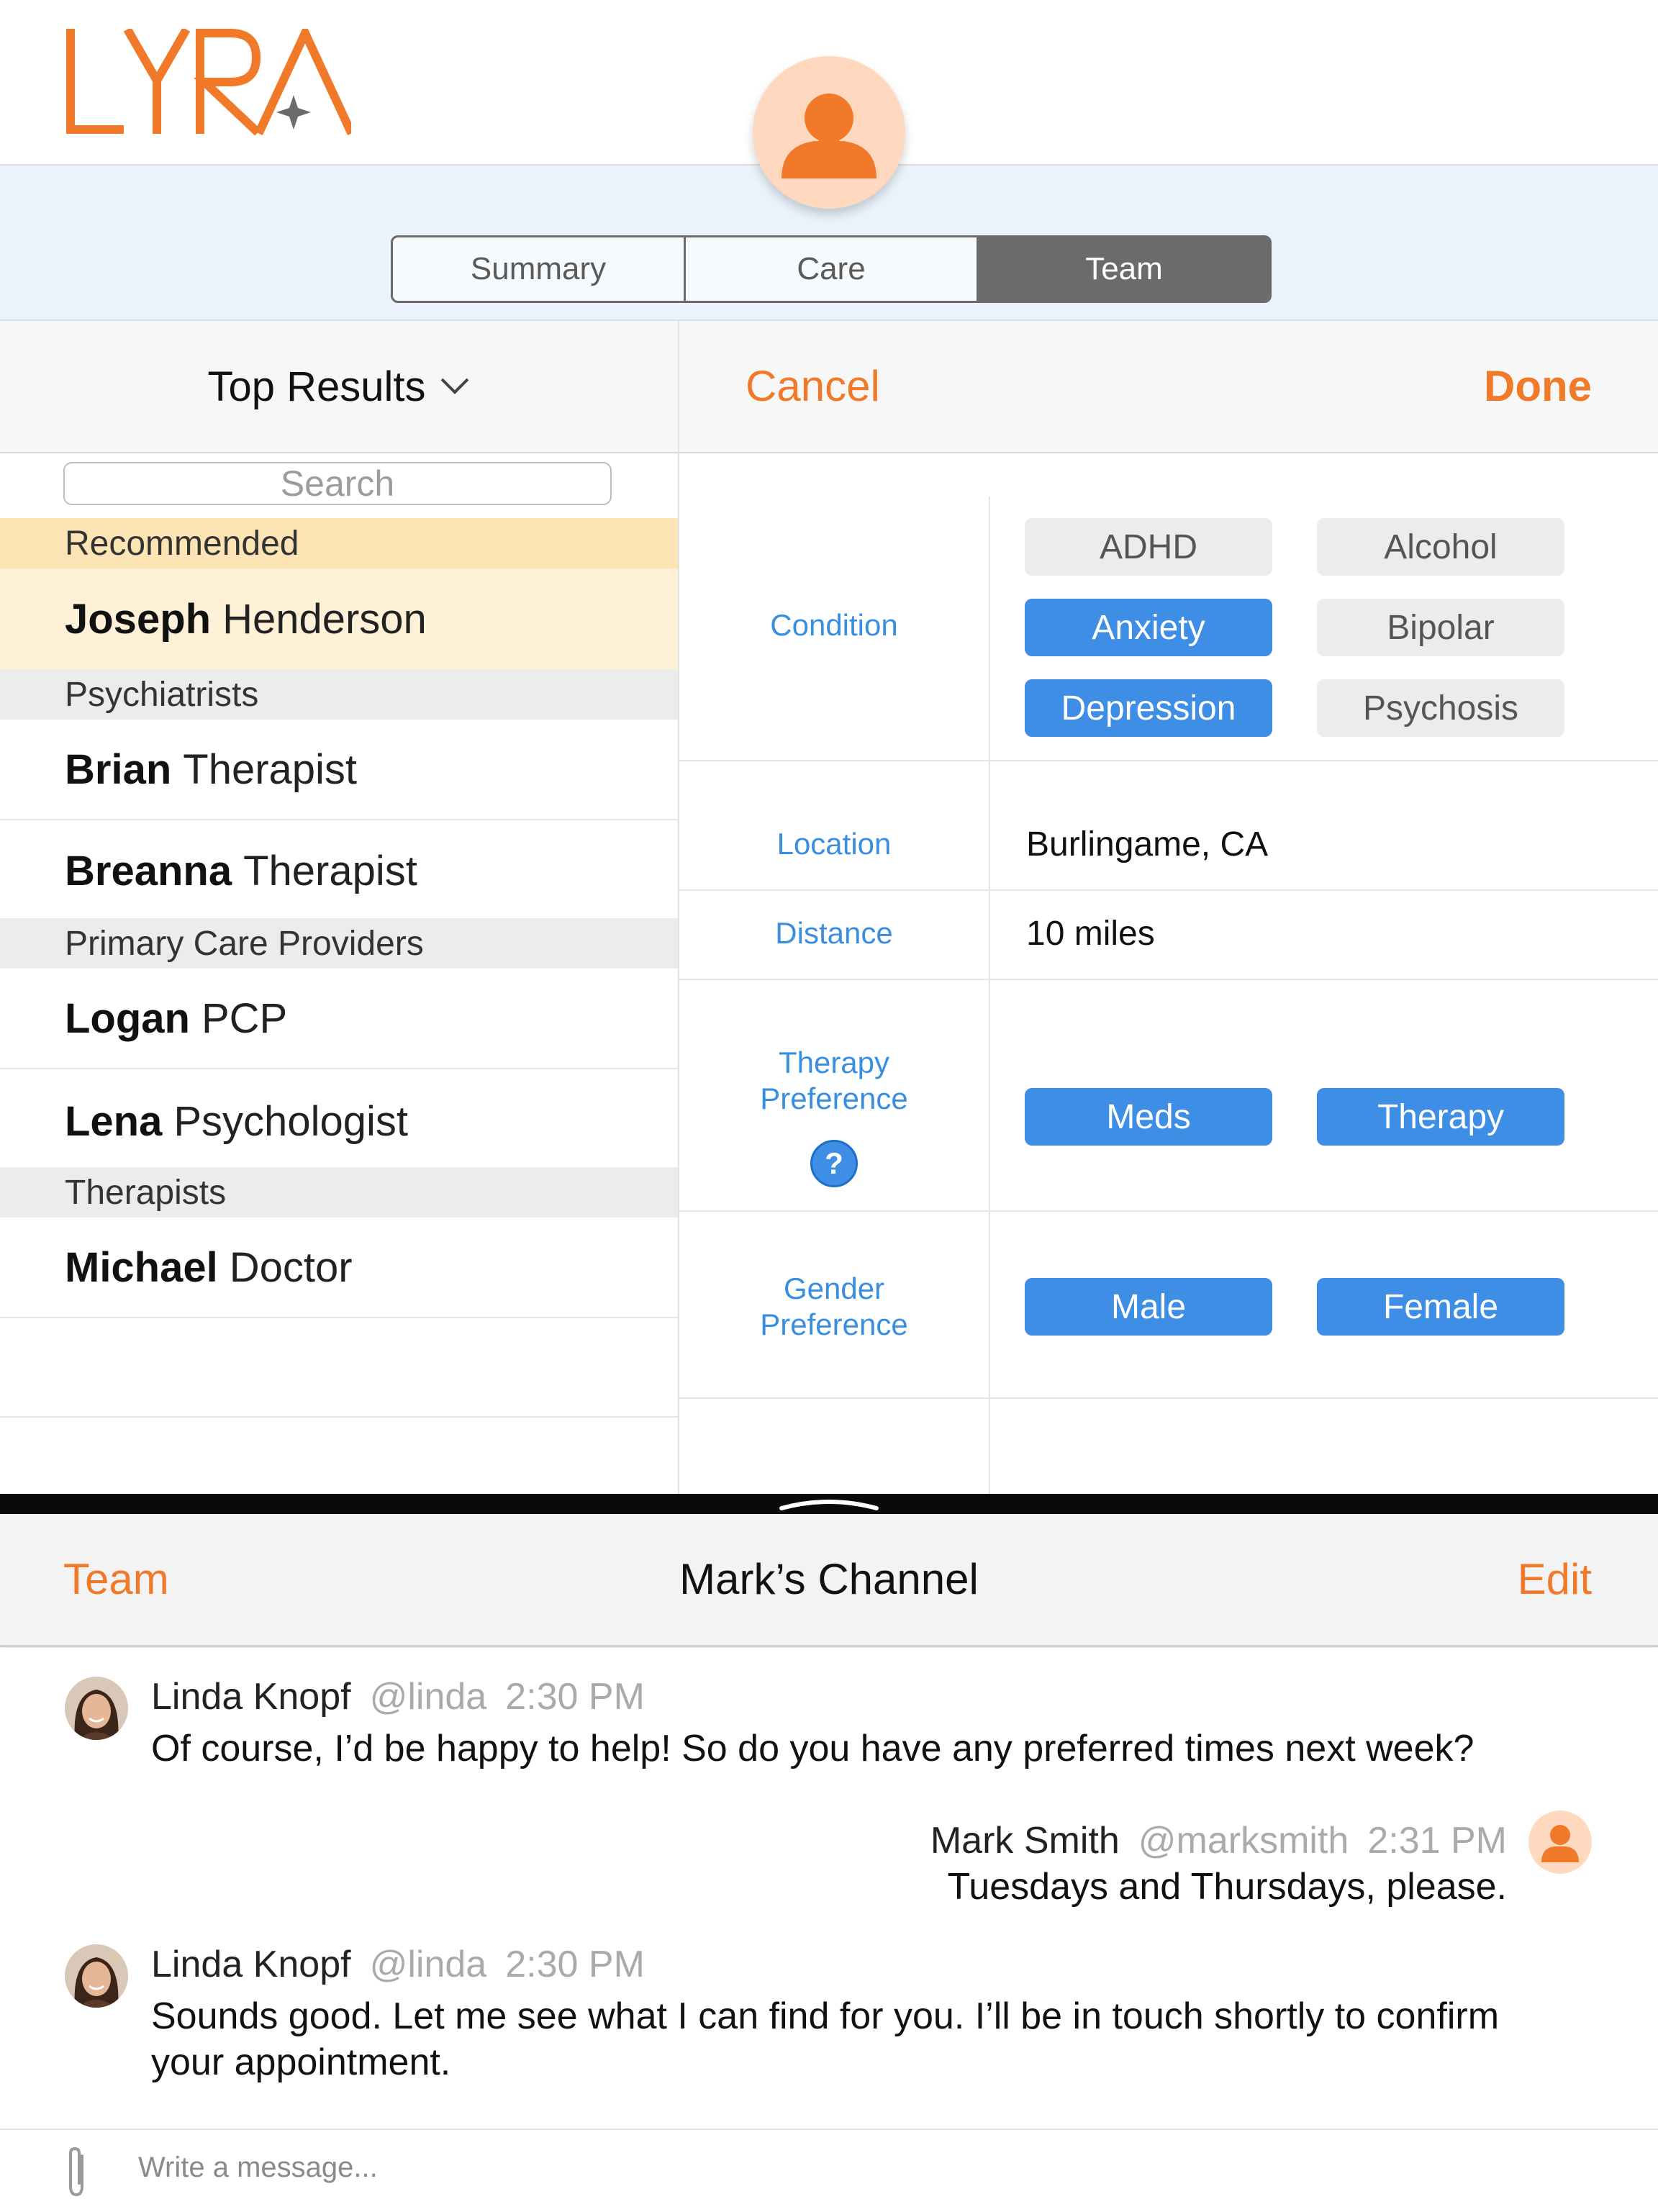  I want to click on lyra-logo, so click(209, 83).